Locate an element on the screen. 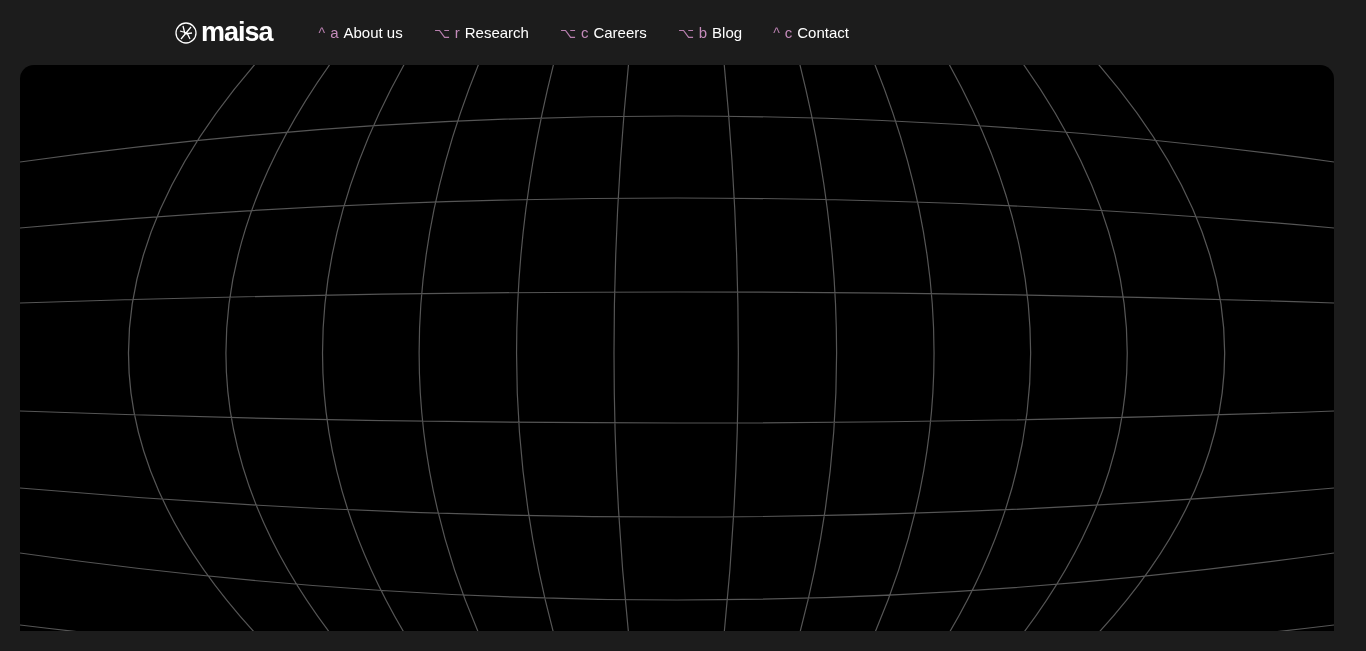 Image resolution: width=1366 pixels, height=651 pixels. nav-link: ⌥ c Careers is located at coordinates (603, 32).